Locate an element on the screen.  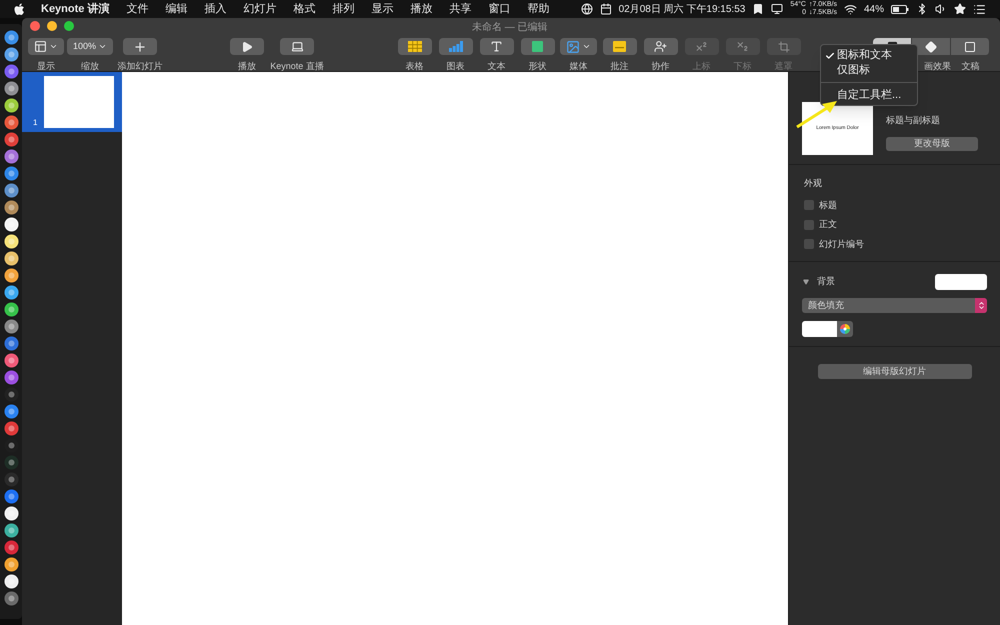
menu-item: 窗口 is located at coordinates (499, 9).